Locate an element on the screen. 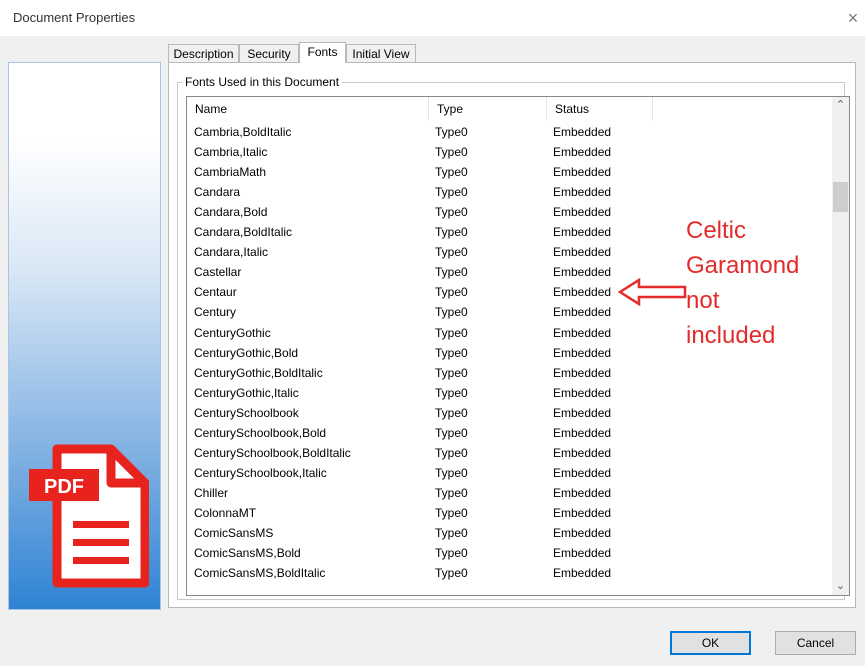 The height and width of the screenshot is (666, 865). table-row: Cambria,Italic Type0 Embedded is located at coordinates (509, 152).